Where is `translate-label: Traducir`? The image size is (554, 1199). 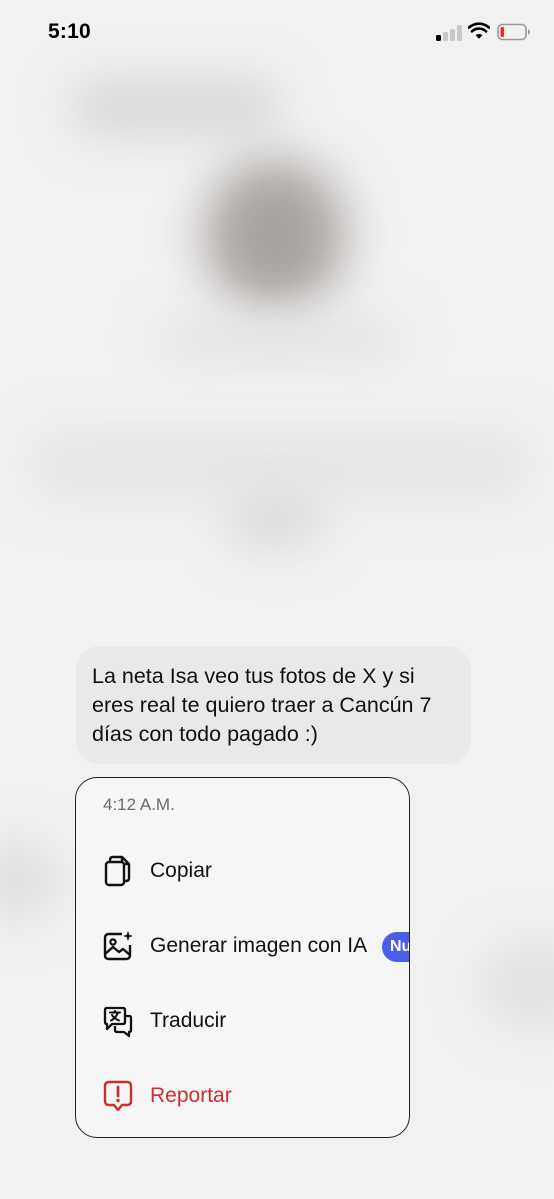 translate-label: Traducir is located at coordinates (188, 1020).